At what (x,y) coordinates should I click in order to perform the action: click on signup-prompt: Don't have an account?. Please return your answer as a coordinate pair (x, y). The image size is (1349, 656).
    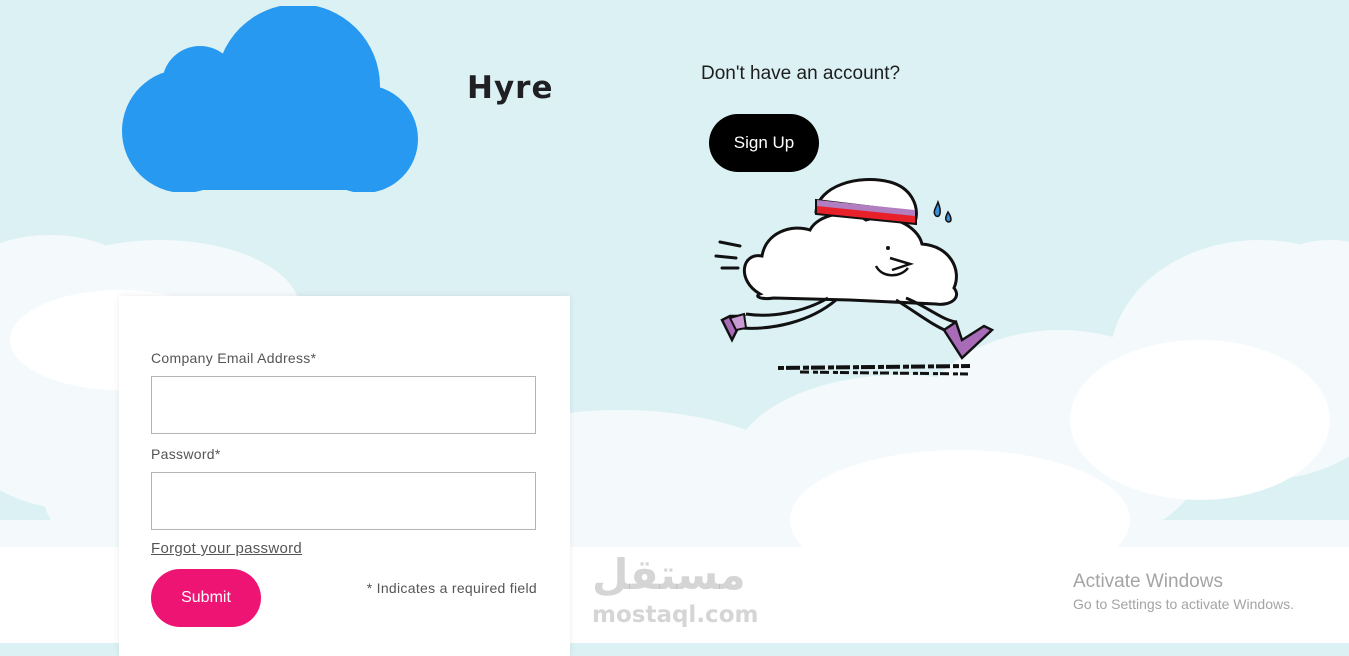
    Looking at the image, I should click on (801, 73).